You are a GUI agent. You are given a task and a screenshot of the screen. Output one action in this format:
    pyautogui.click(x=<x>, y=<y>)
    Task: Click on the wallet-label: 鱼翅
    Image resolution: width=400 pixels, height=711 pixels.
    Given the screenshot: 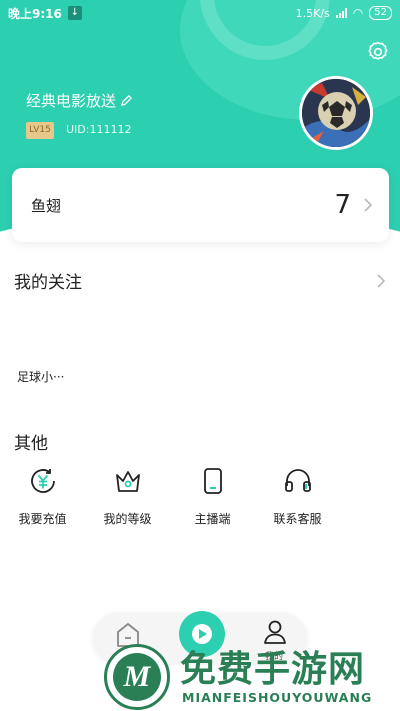 What is the action you would take?
    pyautogui.click(x=46, y=205)
    